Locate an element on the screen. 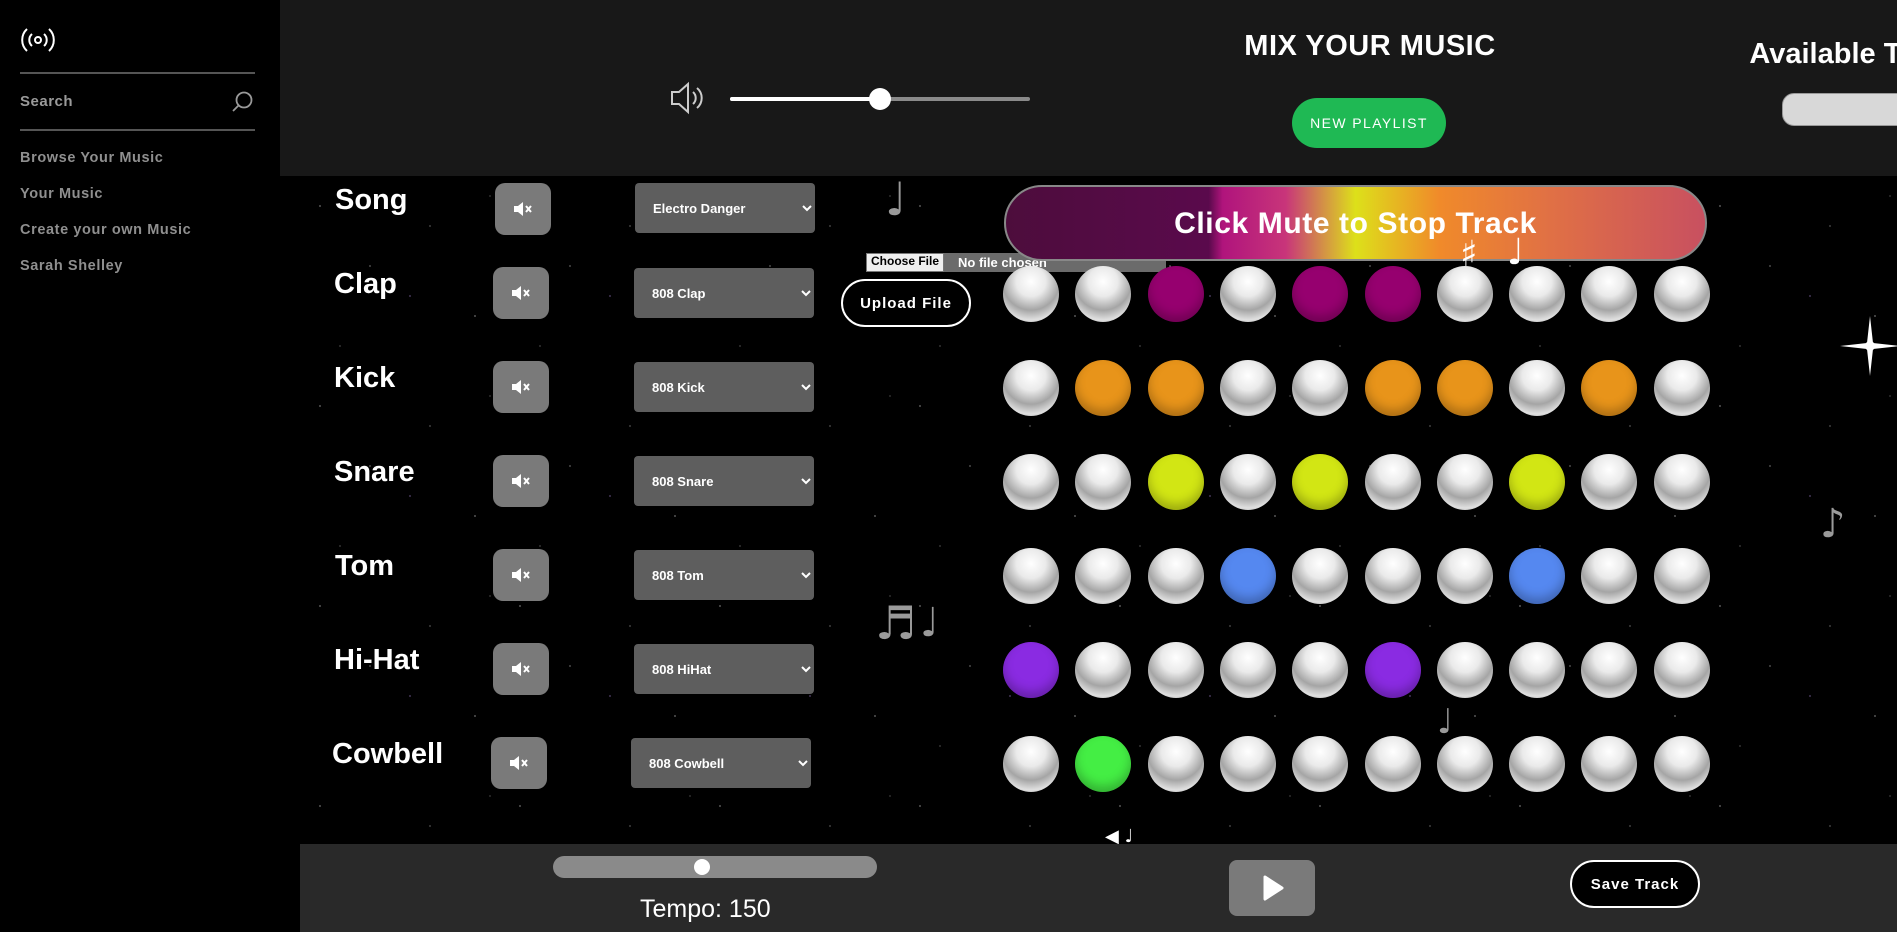  sidebar-item-create: Create your own Music is located at coordinates (105, 239).